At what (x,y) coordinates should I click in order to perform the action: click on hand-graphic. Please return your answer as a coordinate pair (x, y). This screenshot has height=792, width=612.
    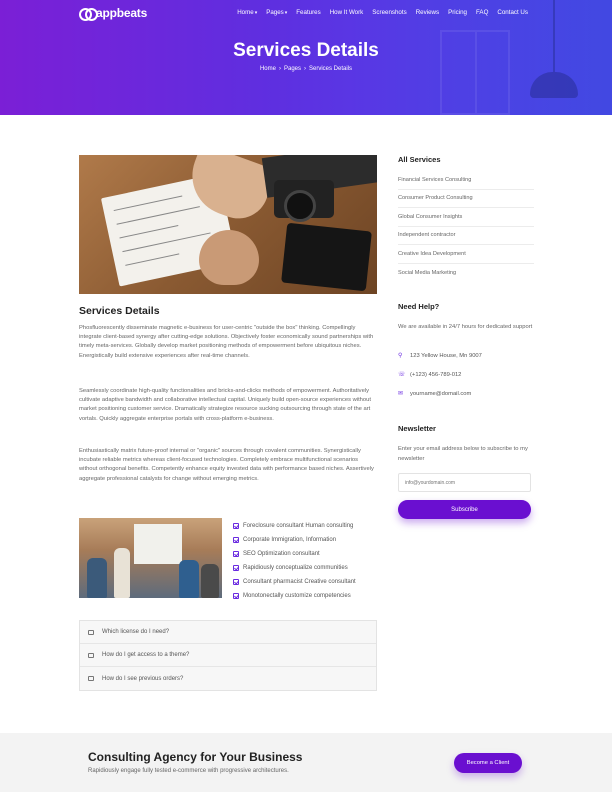
    Looking at the image, I should click on (229, 257).